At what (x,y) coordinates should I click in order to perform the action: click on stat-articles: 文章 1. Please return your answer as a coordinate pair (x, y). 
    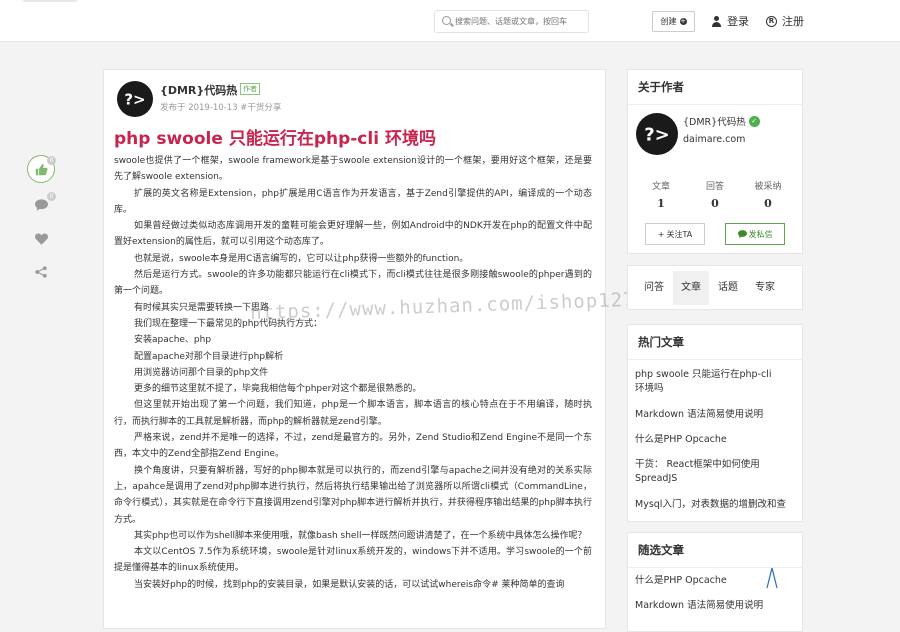
    Looking at the image, I should click on (661, 194).